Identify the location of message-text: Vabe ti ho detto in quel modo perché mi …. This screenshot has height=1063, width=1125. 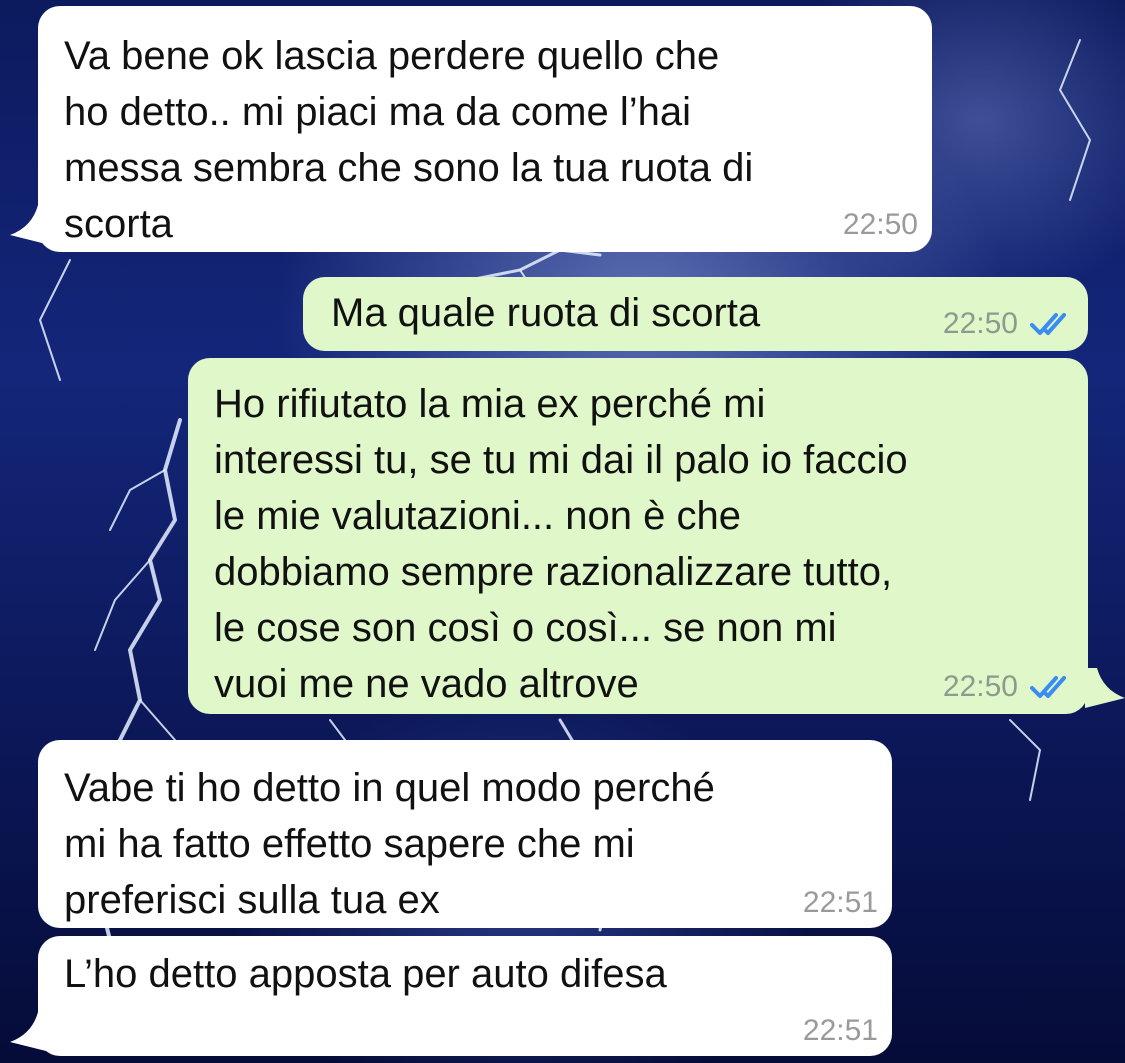
(389, 844).